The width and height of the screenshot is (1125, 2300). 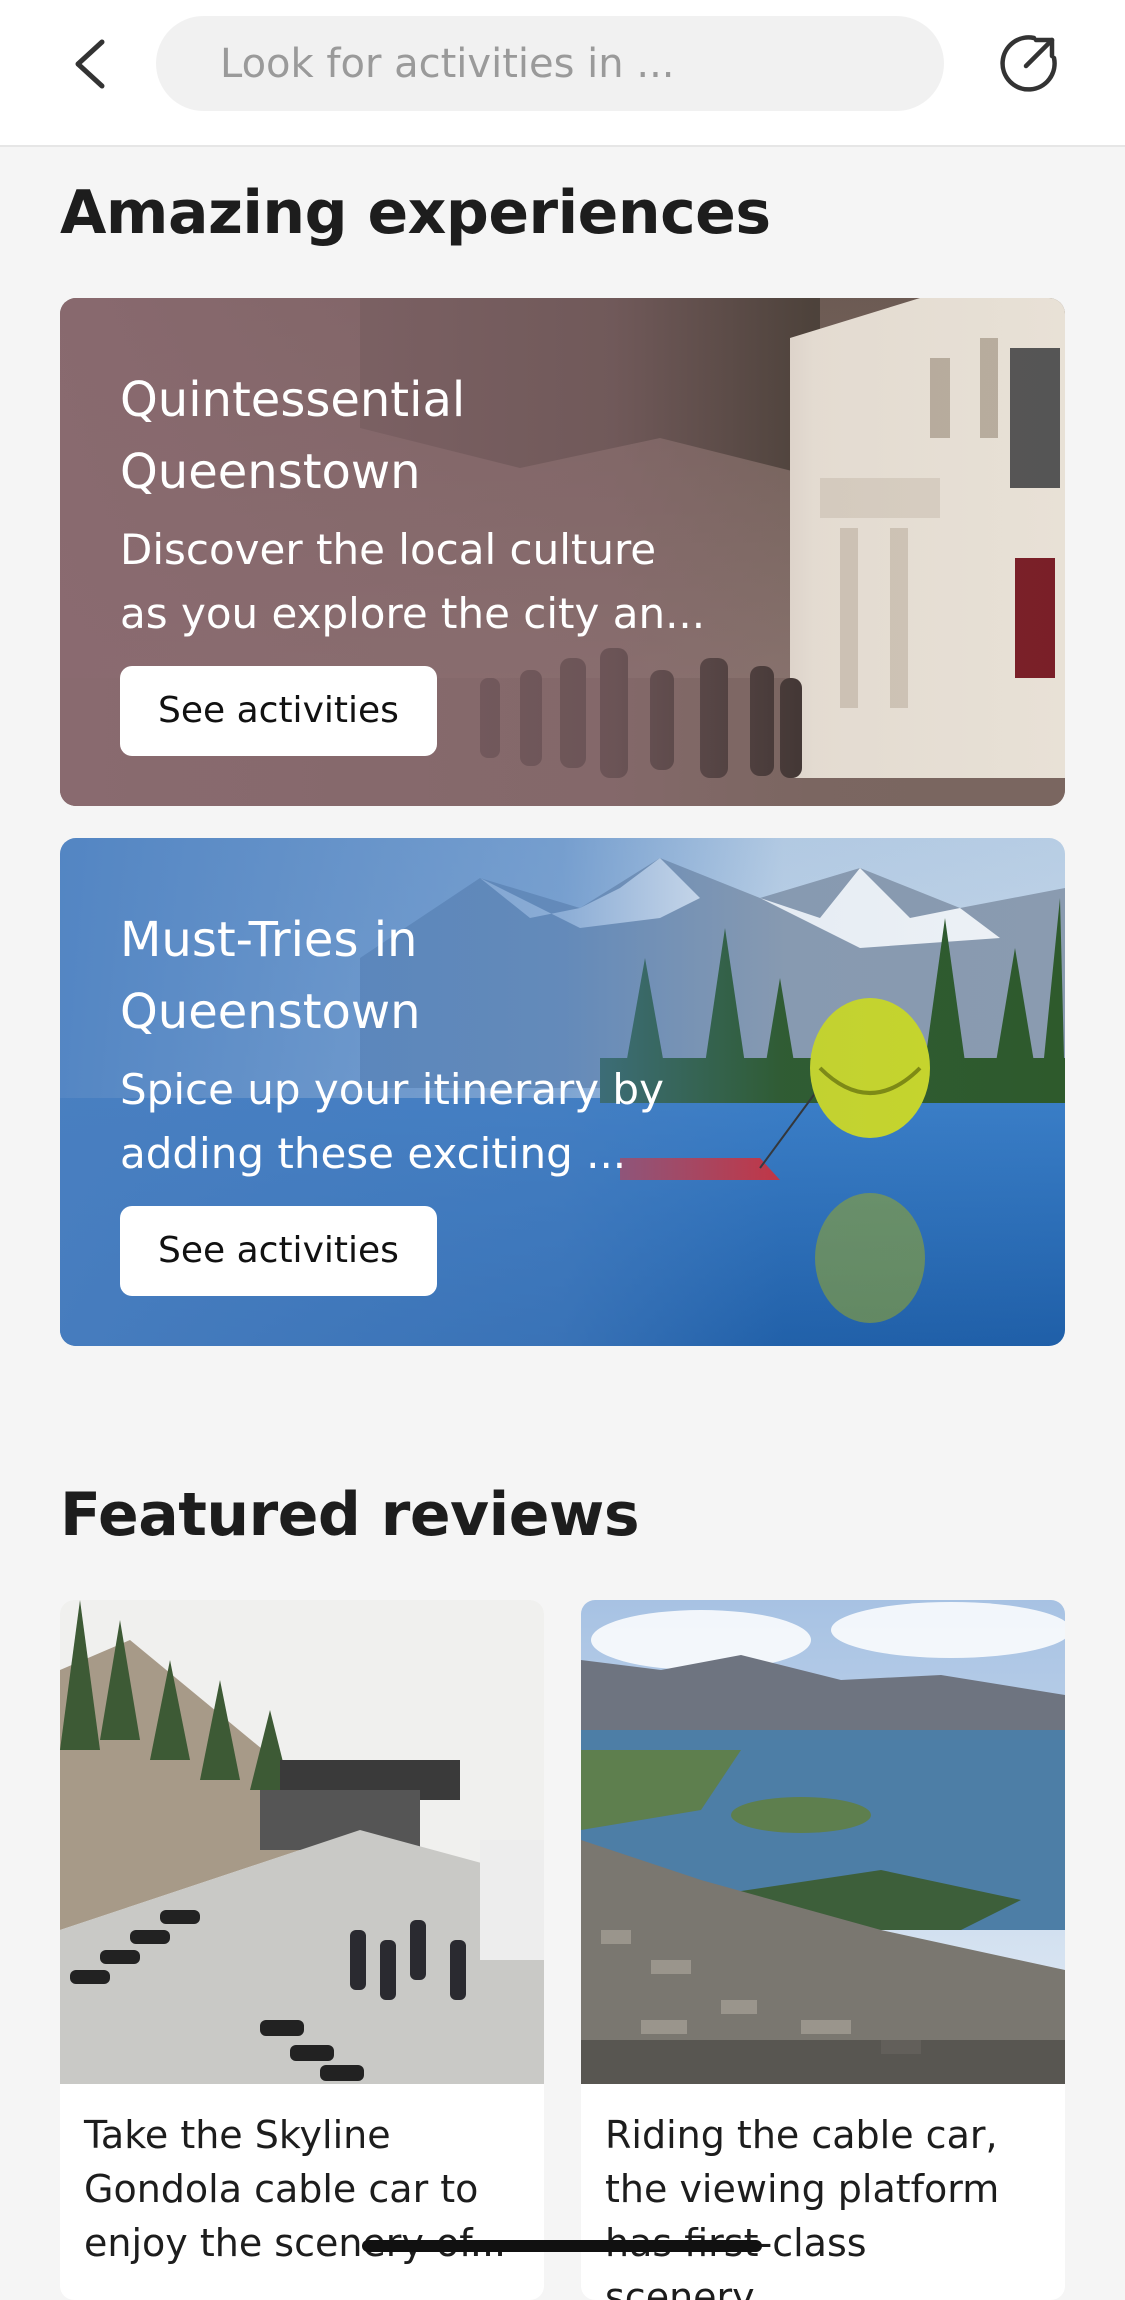 What do you see at coordinates (392, 1089) in the screenshot?
I see `experience-description-line: Spice up your itinerary by` at bounding box center [392, 1089].